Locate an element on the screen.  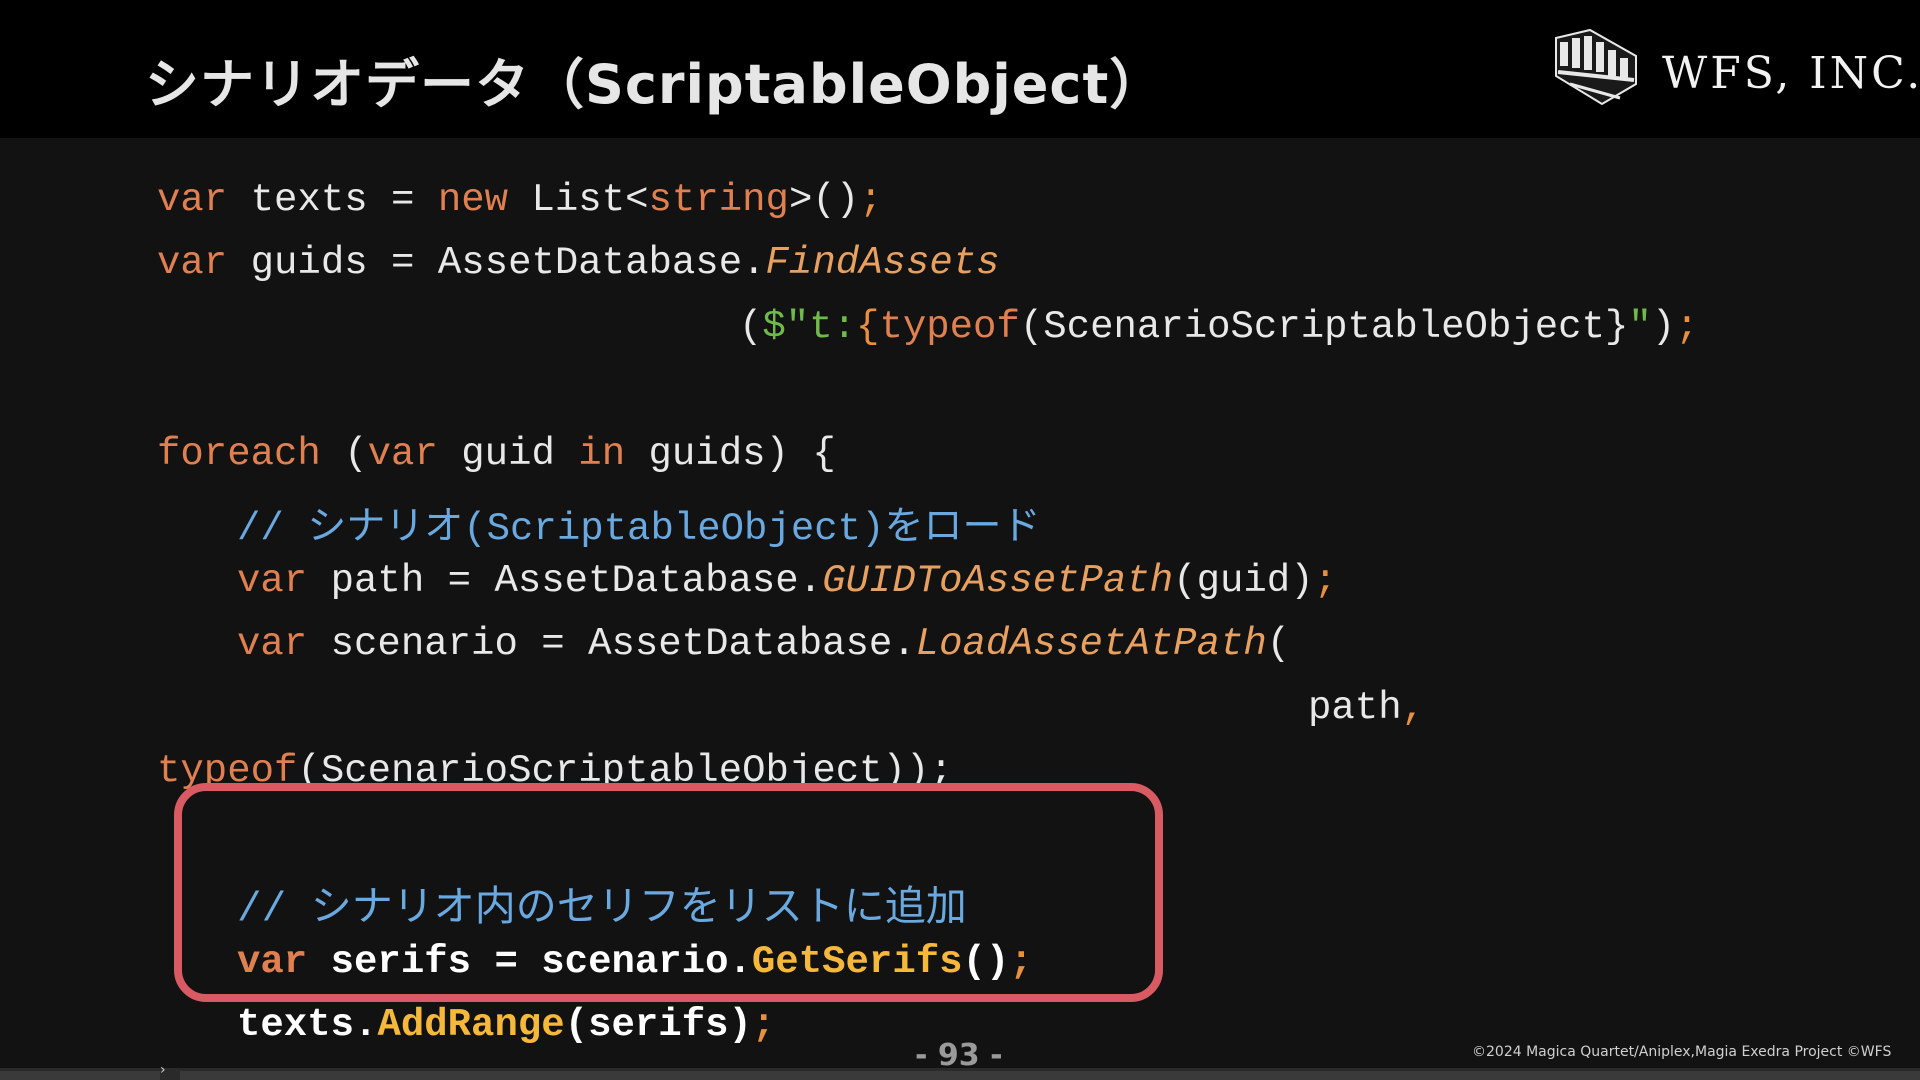
code-line-1: var texts = new List<string>(); is located at coordinates (520, 200).